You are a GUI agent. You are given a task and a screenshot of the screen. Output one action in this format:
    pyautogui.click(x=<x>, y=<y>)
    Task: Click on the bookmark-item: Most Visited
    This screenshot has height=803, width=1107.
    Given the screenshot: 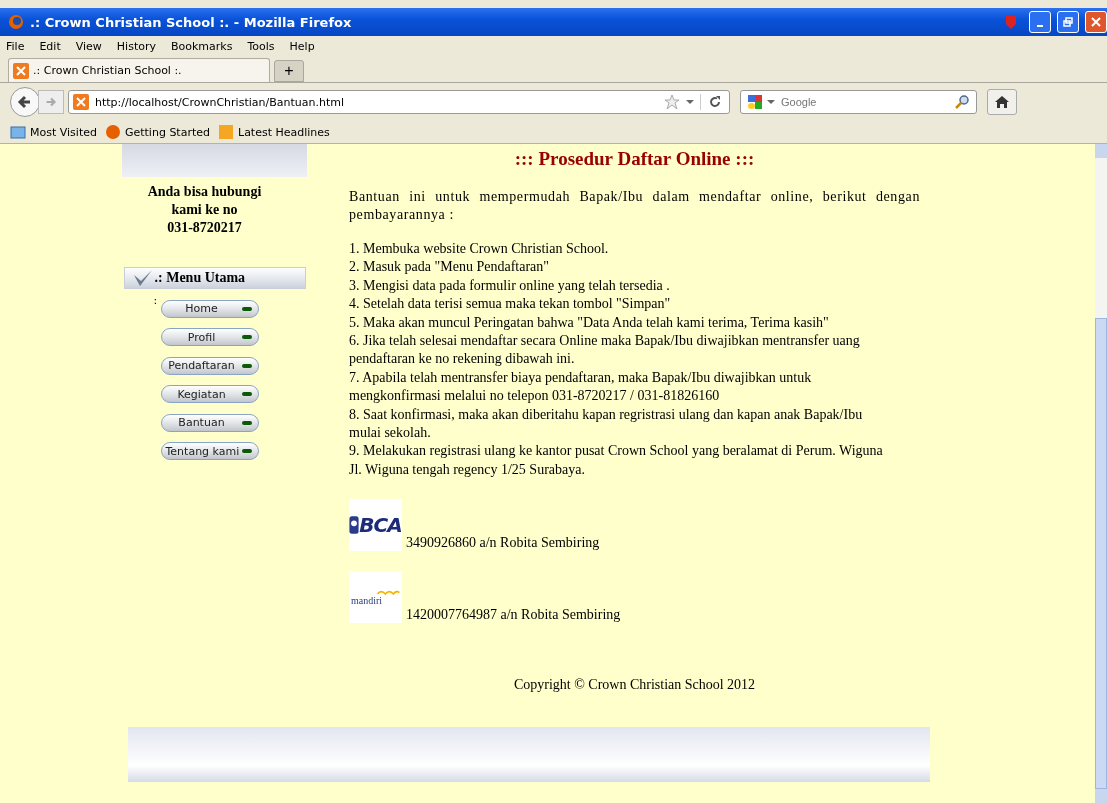 What is the action you would take?
    pyautogui.click(x=53, y=132)
    